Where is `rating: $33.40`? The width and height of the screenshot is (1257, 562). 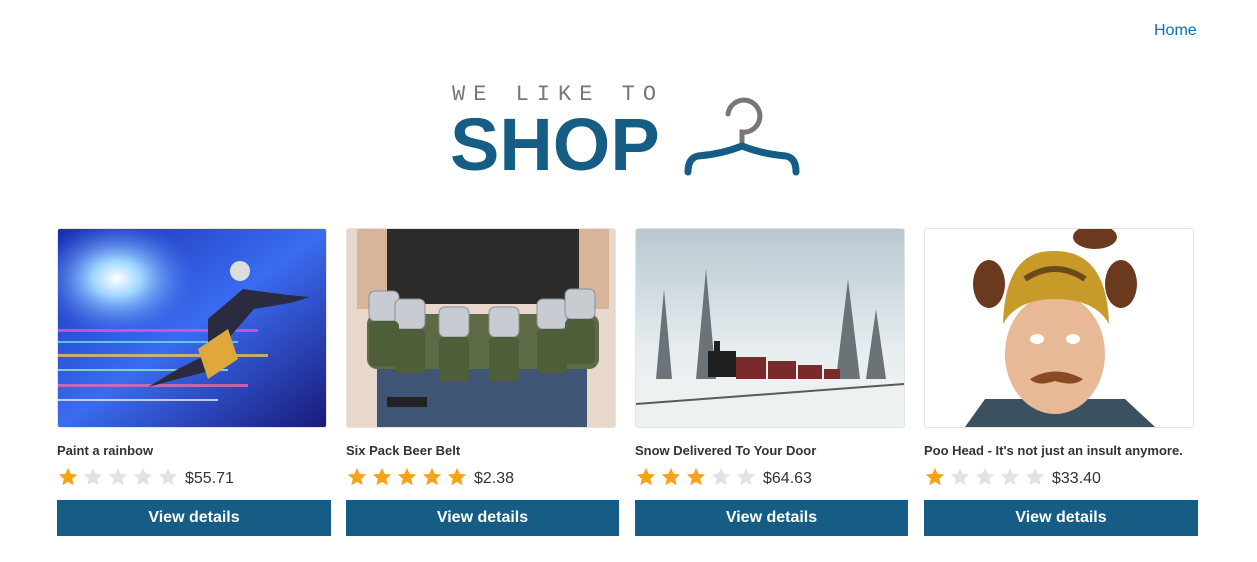
rating: $33.40 is located at coordinates (1061, 477).